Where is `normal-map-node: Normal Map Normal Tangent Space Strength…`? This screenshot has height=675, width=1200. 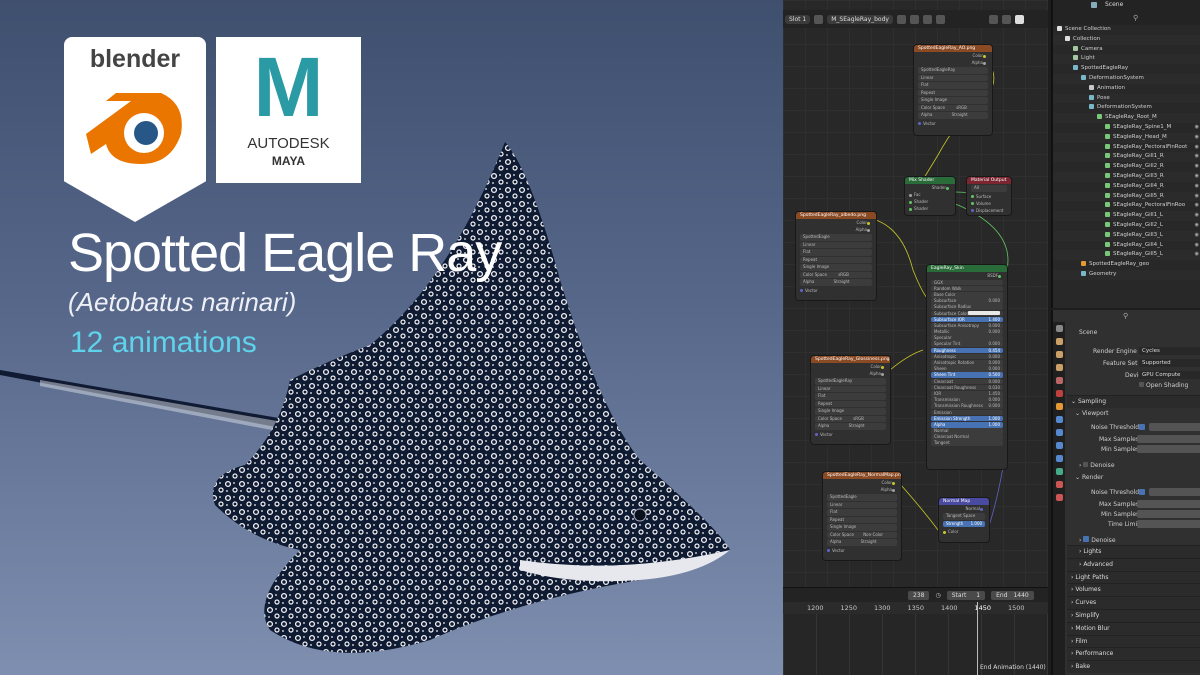
normal-map-node: Normal Map Normal Tangent Space Strength… is located at coordinates (964, 520).